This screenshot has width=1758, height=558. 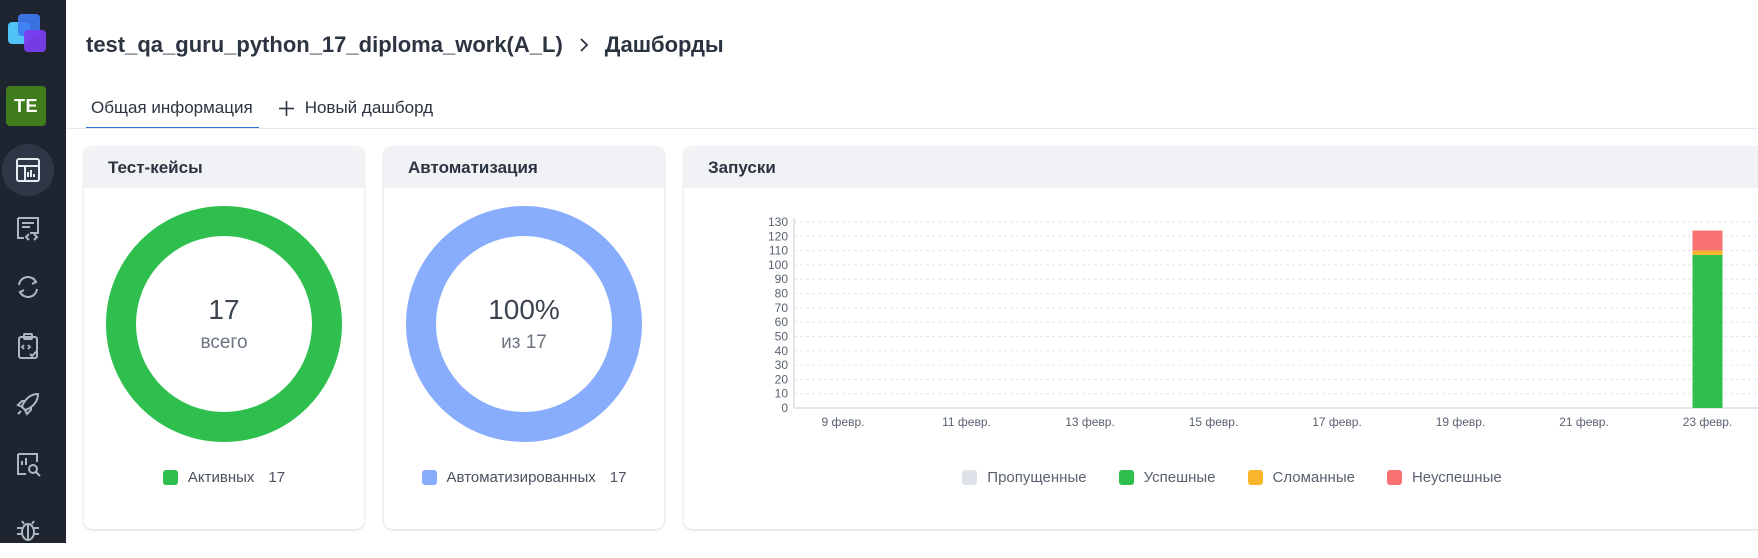 I want to click on testplans-icon, so click(x=28, y=346).